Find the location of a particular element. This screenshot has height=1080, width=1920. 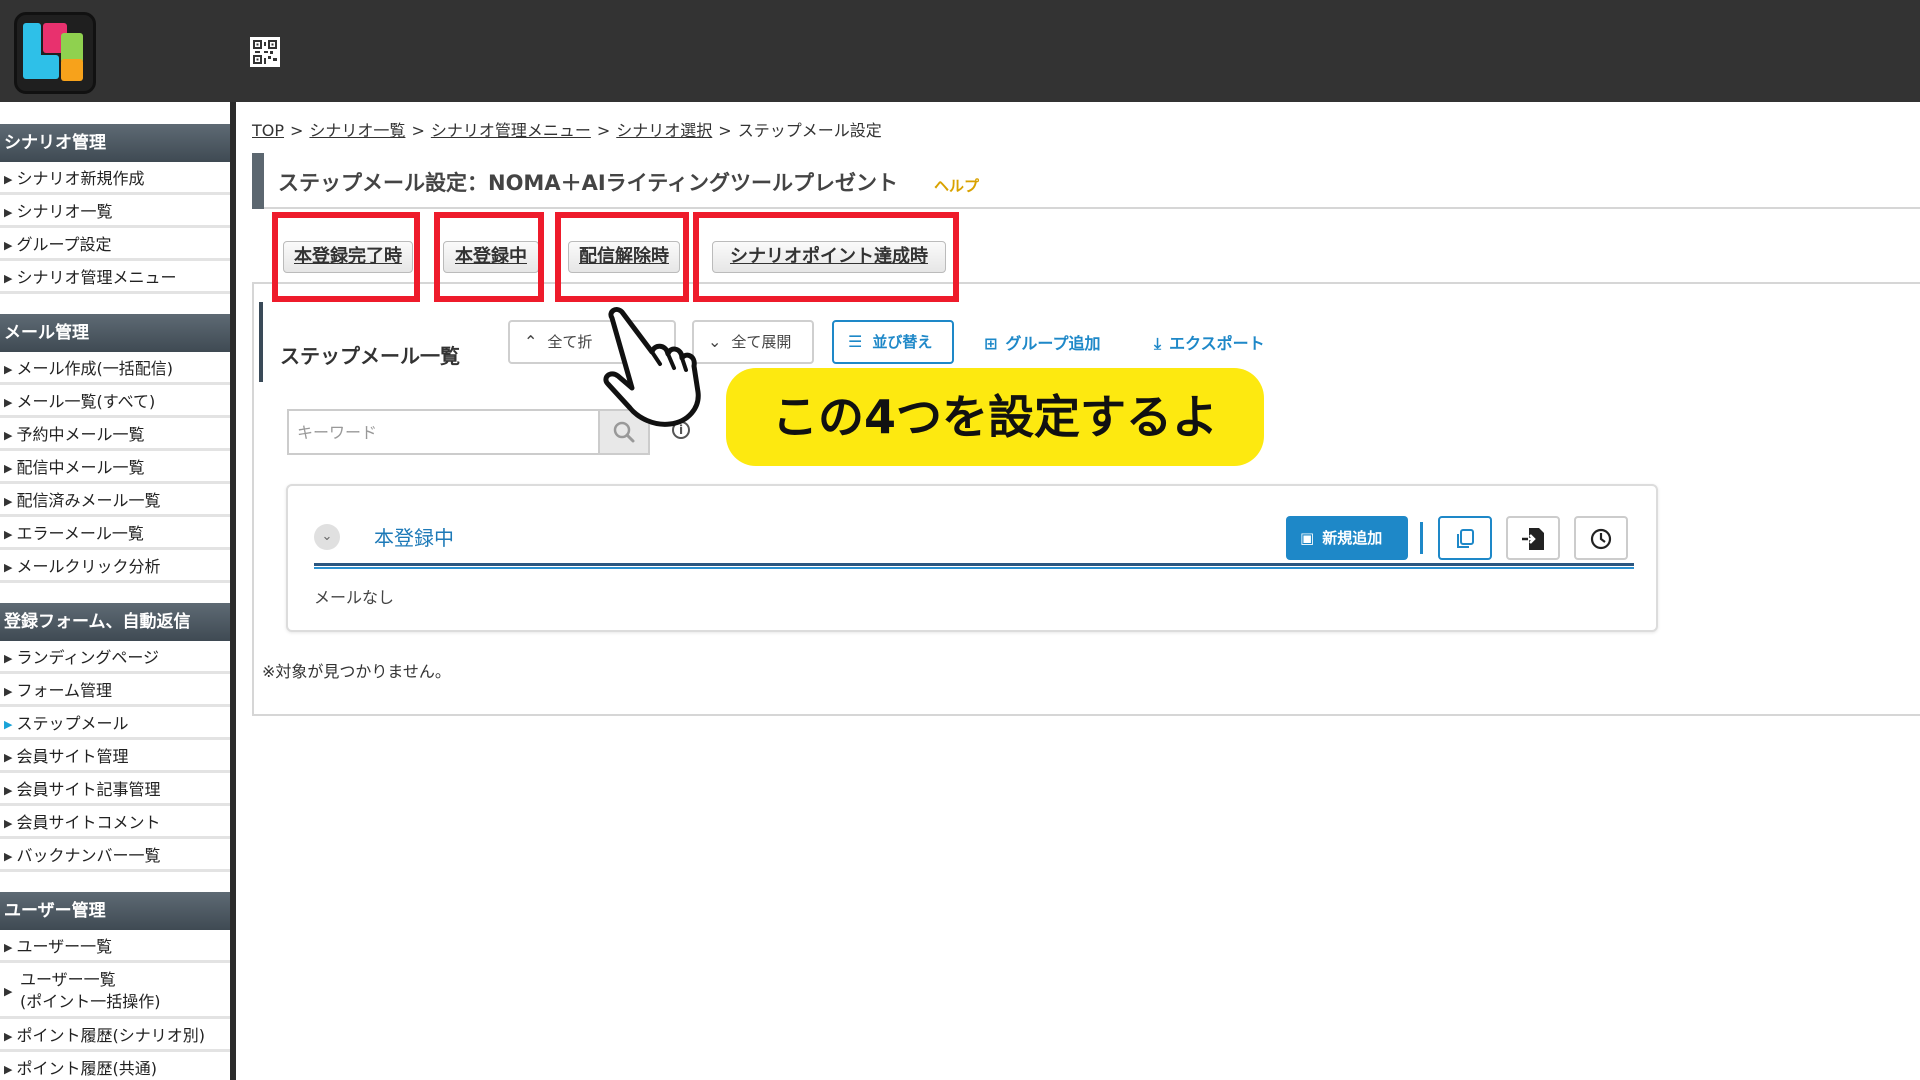

list-accent-bar is located at coordinates (261, 342).